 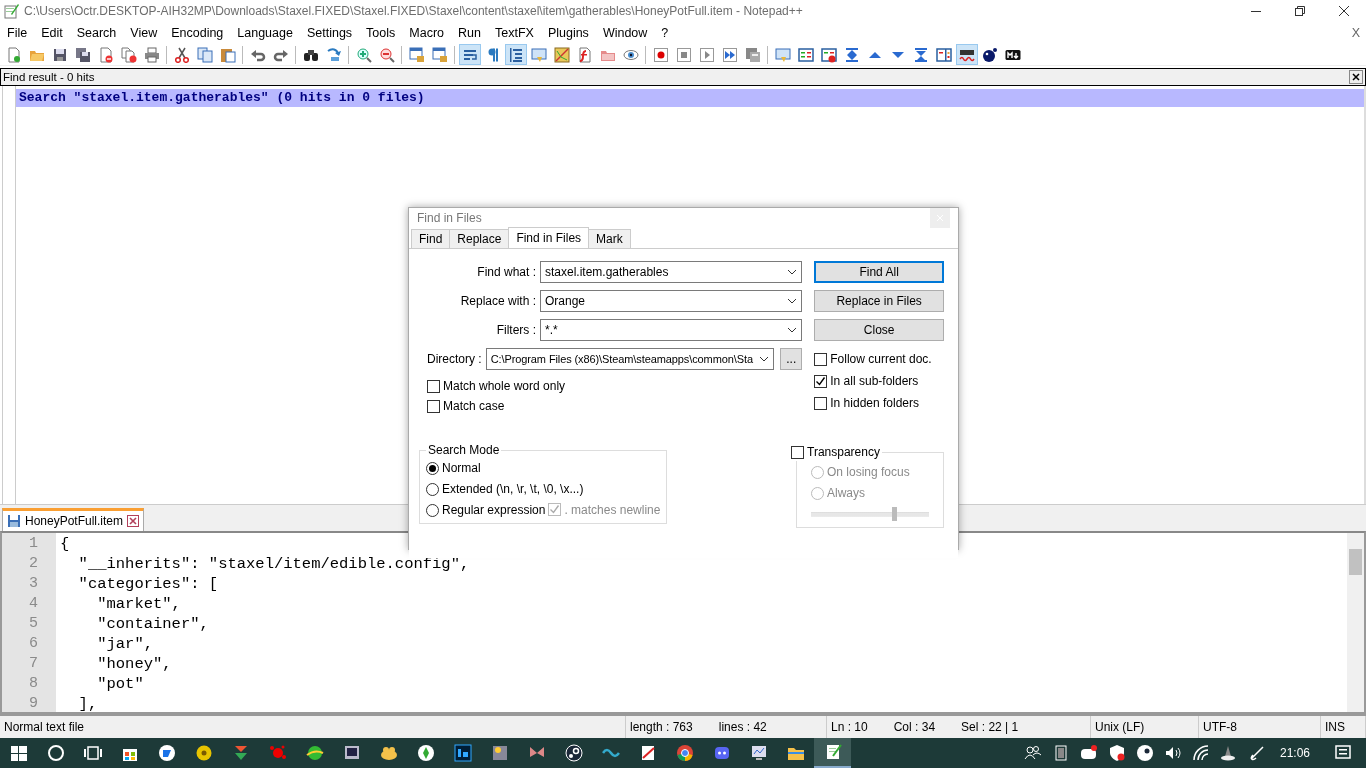 What do you see at coordinates (504, 386) in the screenshot?
I see `checkbox-label: Match whole word only` at bounding box center [504, 386].